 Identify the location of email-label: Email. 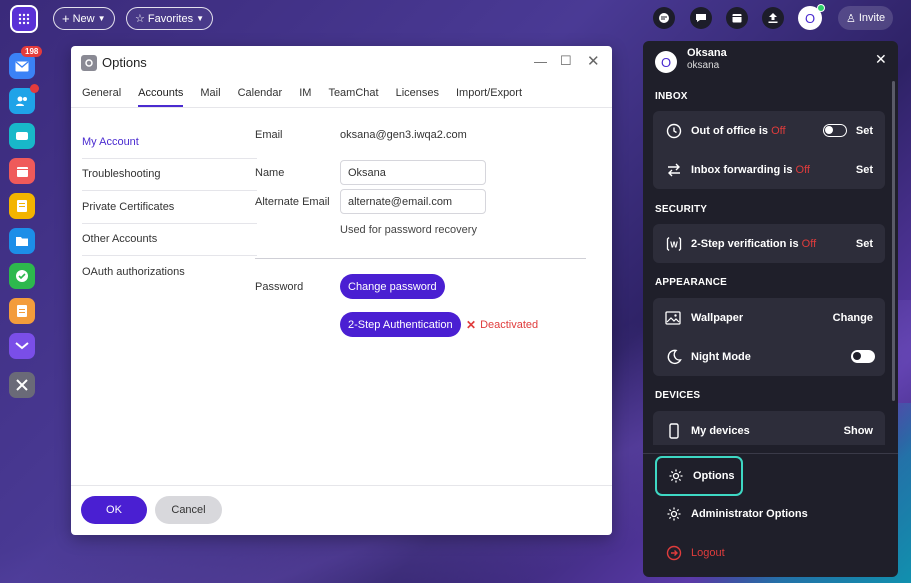
(269, 135).